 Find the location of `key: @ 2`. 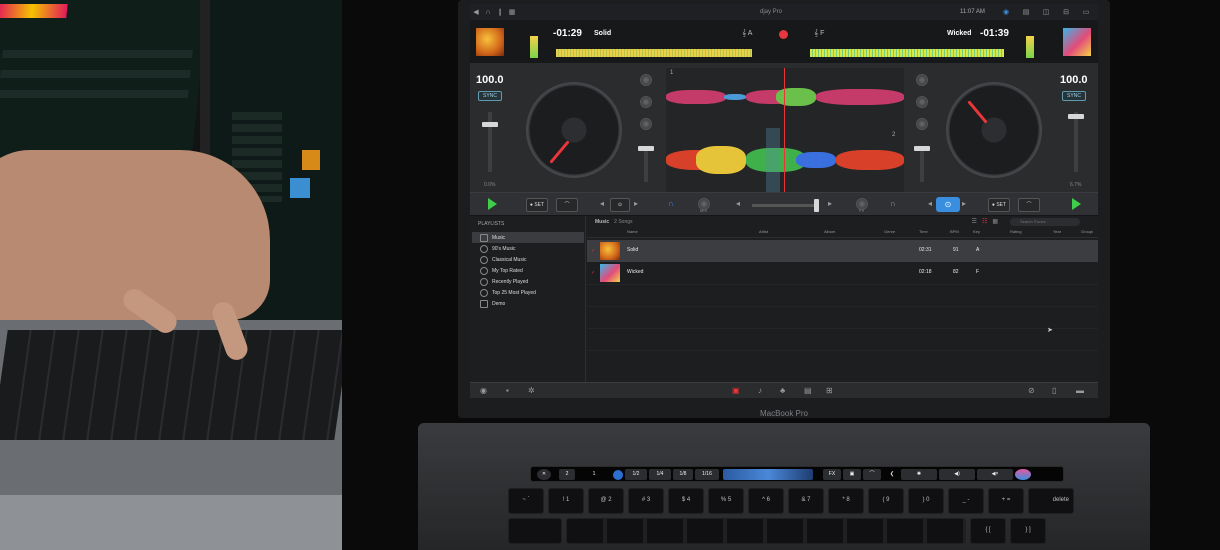

key: @ 2 is located at coordinates (606, 501).